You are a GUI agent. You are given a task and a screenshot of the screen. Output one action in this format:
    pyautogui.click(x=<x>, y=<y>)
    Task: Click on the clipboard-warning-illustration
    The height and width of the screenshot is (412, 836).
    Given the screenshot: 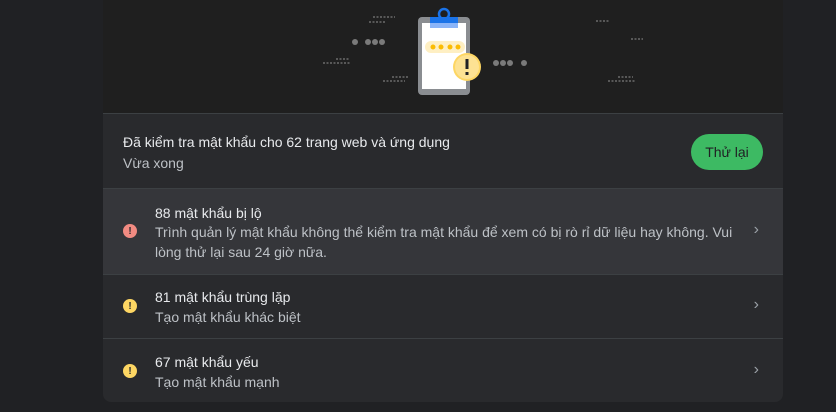 What is the action you would take?
    pyautogui.click(x=483, y=51)
    